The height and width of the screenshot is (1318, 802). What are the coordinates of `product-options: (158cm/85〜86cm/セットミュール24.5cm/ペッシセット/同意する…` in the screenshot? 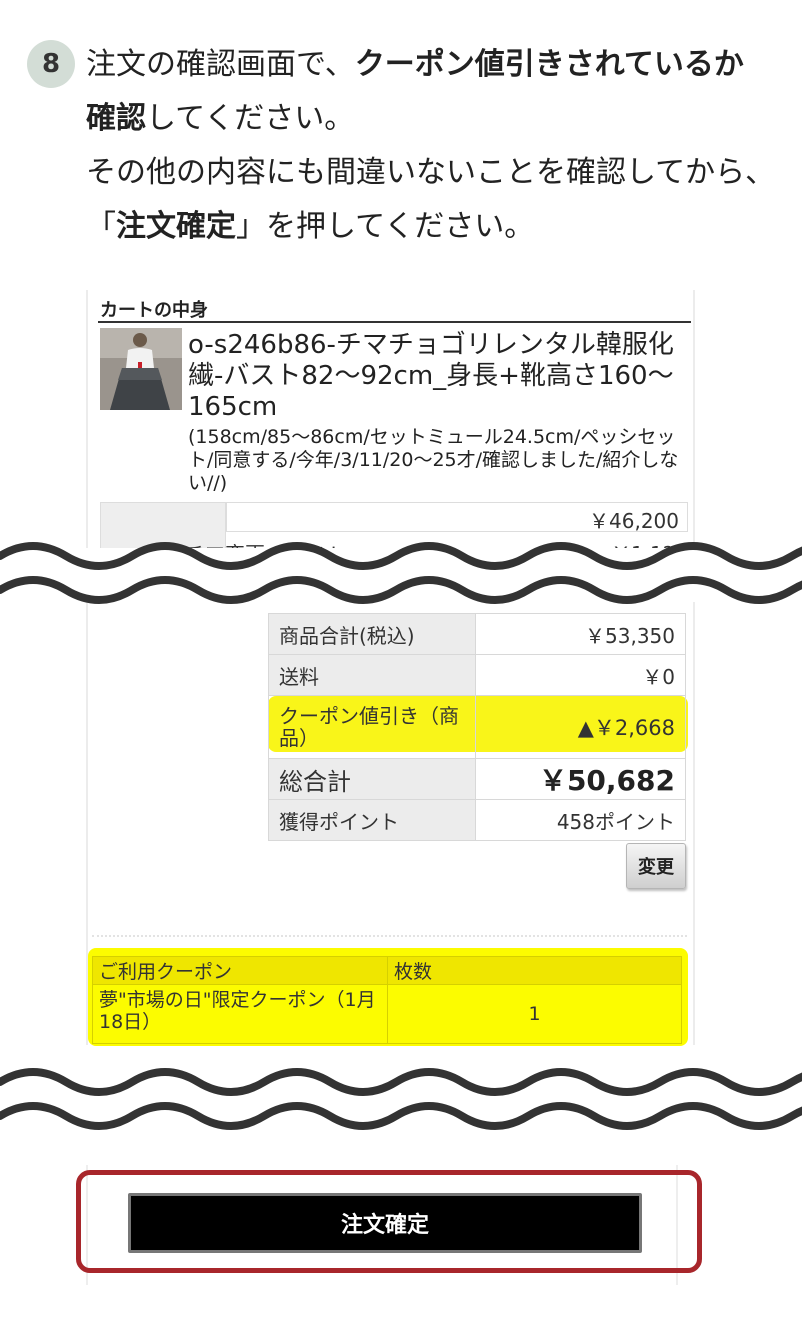 It's located at (433, 460).